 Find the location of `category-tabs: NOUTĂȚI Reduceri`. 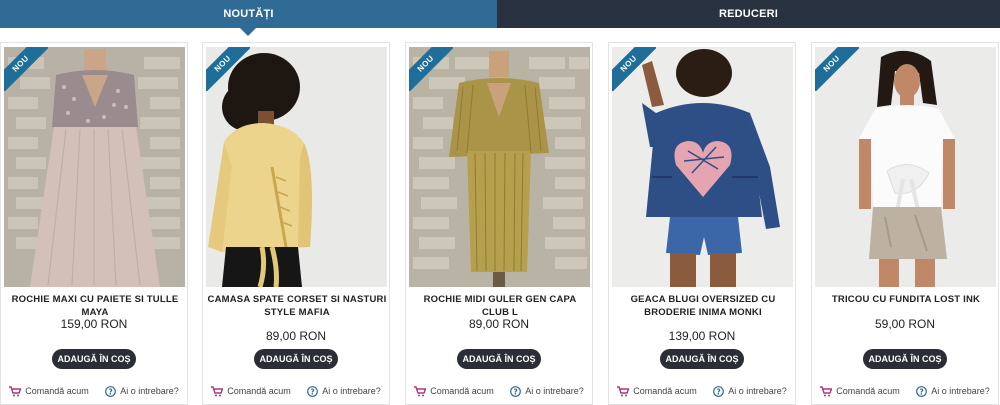

category-tabs: NOUTĂȚI Reduceri is located at coordinates (500, 18).